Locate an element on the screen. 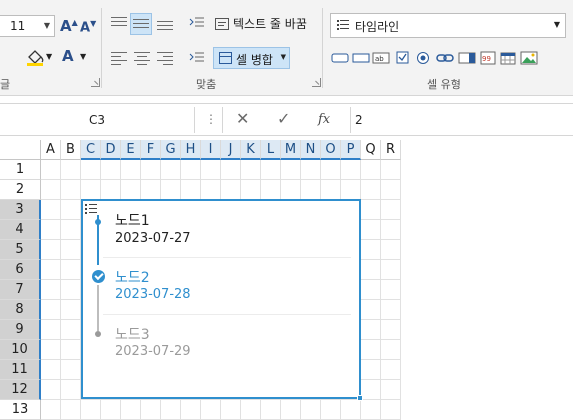  column-header: M is located at coordinates (291, 150).